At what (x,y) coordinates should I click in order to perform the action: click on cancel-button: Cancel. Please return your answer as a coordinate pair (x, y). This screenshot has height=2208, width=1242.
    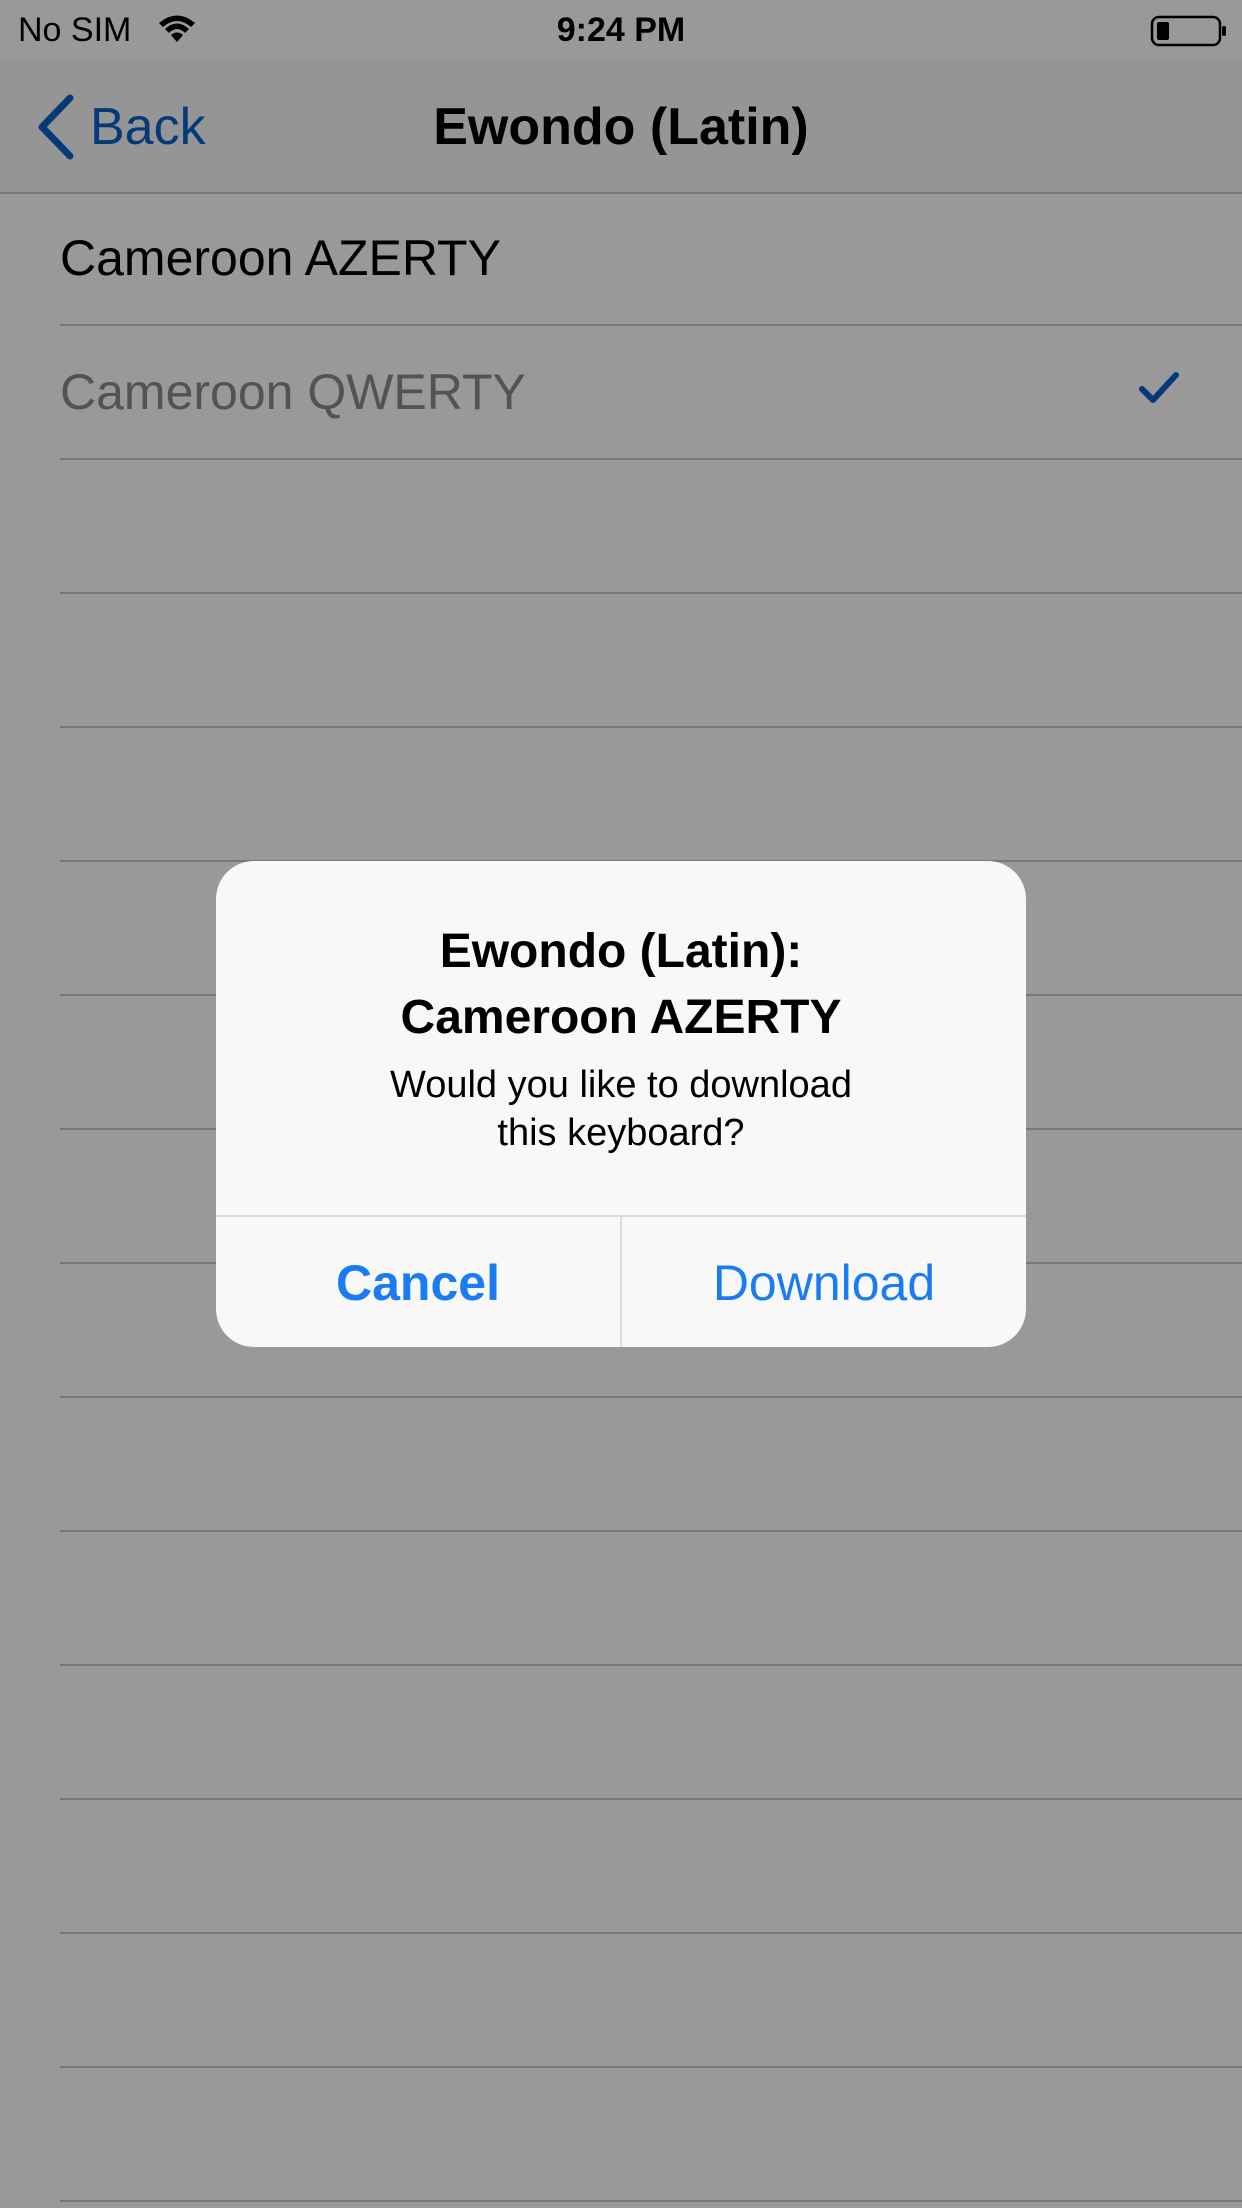
    Looking at the image, I should click on (418, 1282).